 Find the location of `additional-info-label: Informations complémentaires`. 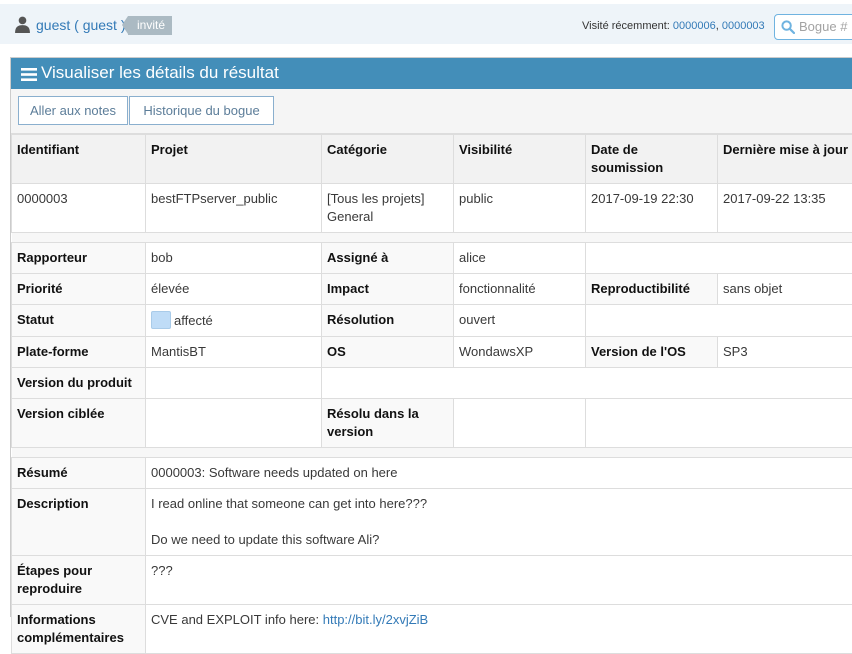

additional-info-label: Informations complémentaires is located at coordinates (79, 629).